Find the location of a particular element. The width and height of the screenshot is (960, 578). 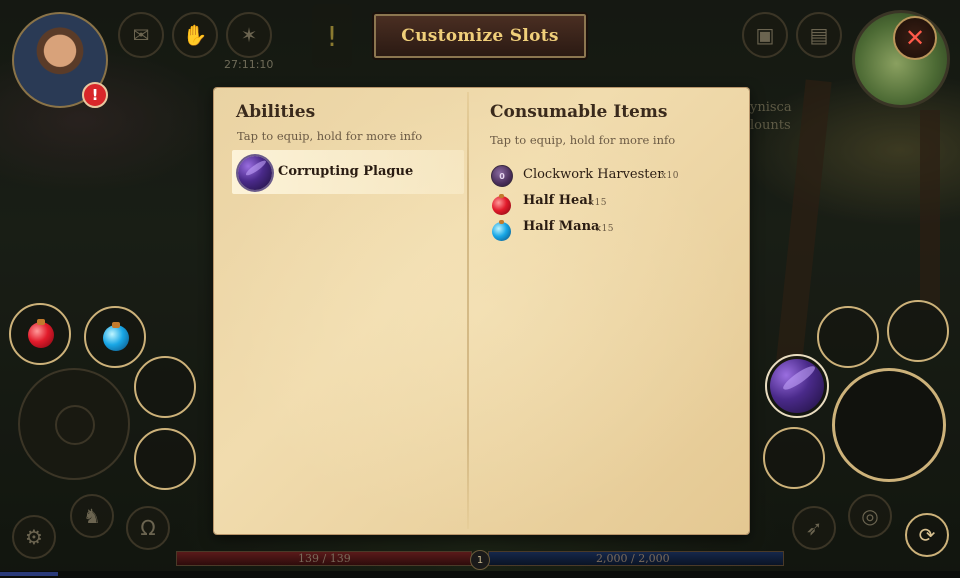

xp-bar is located at coordinates (480, 574).